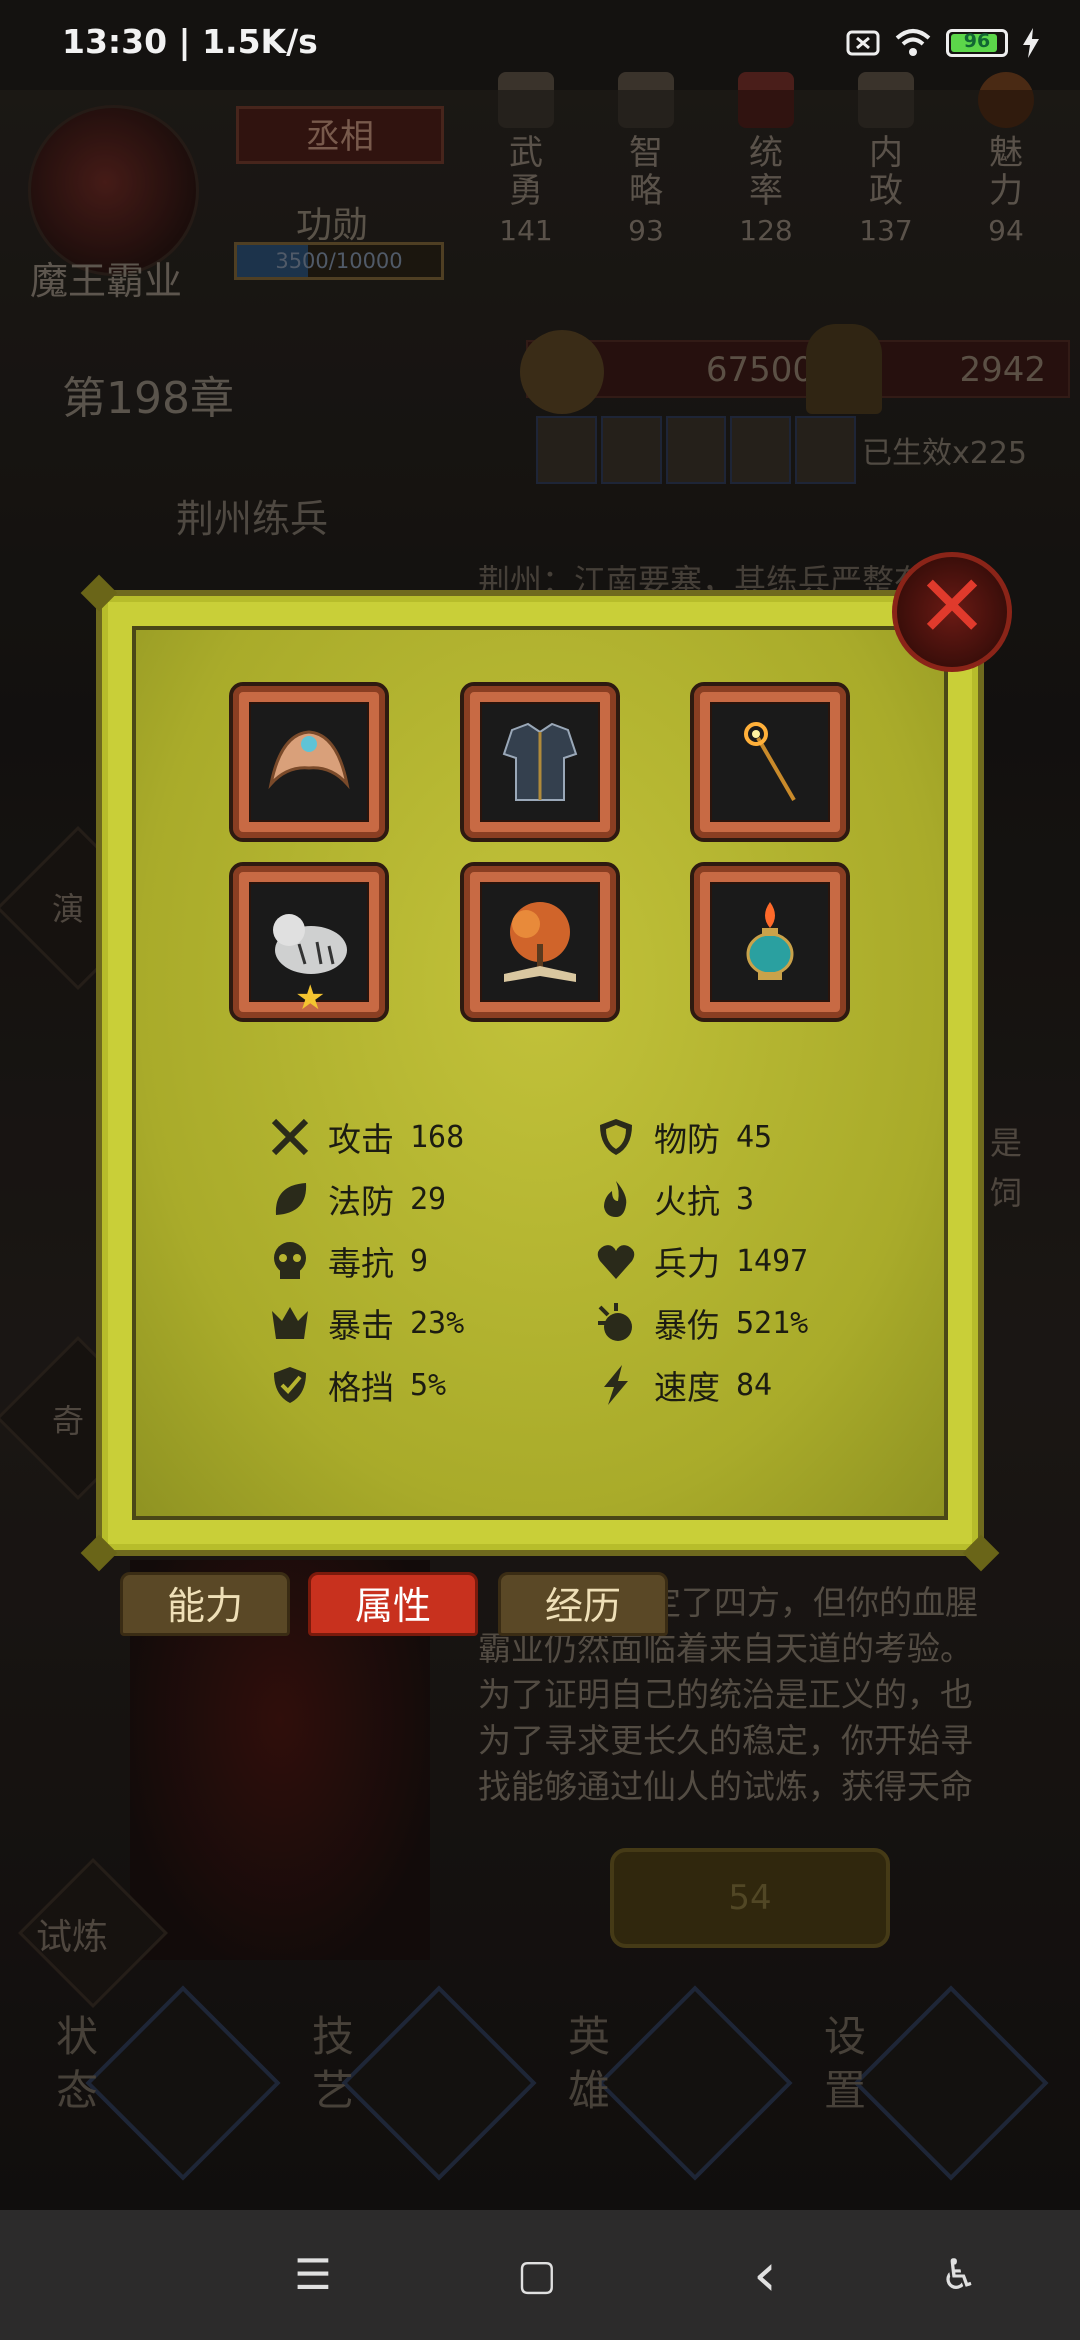 The image size is (1080, 2340). I want to click on wifi-icon, so click(913, 42).